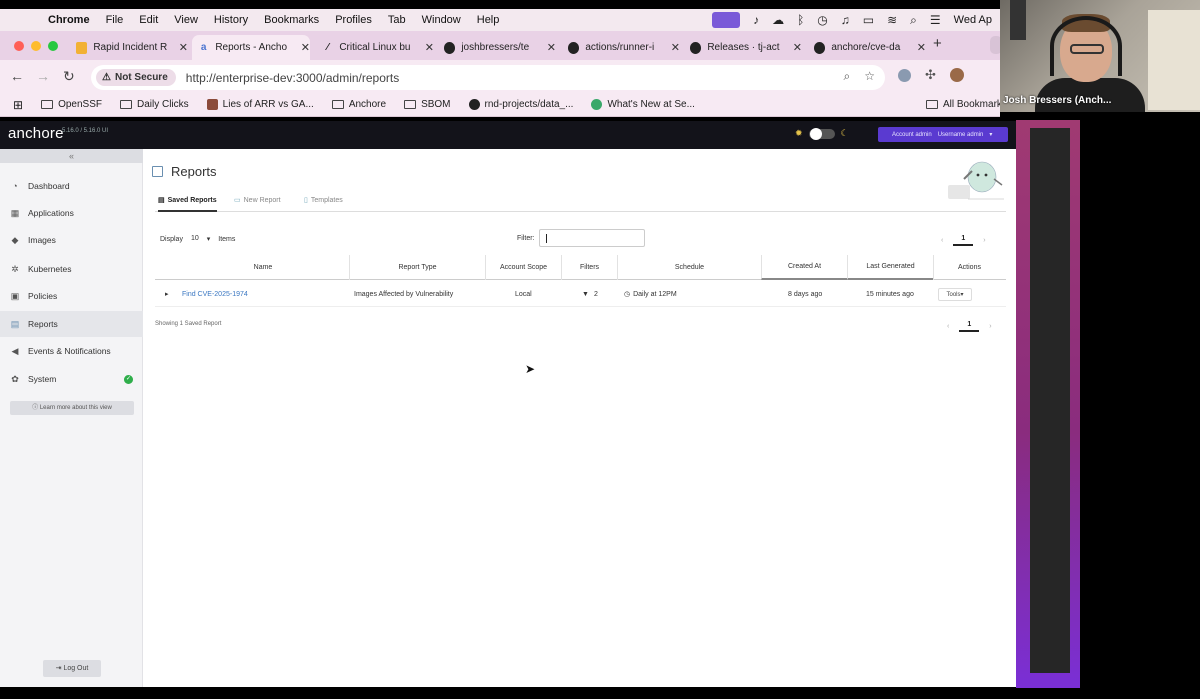  I want to click on avatar, so click(956, 75).